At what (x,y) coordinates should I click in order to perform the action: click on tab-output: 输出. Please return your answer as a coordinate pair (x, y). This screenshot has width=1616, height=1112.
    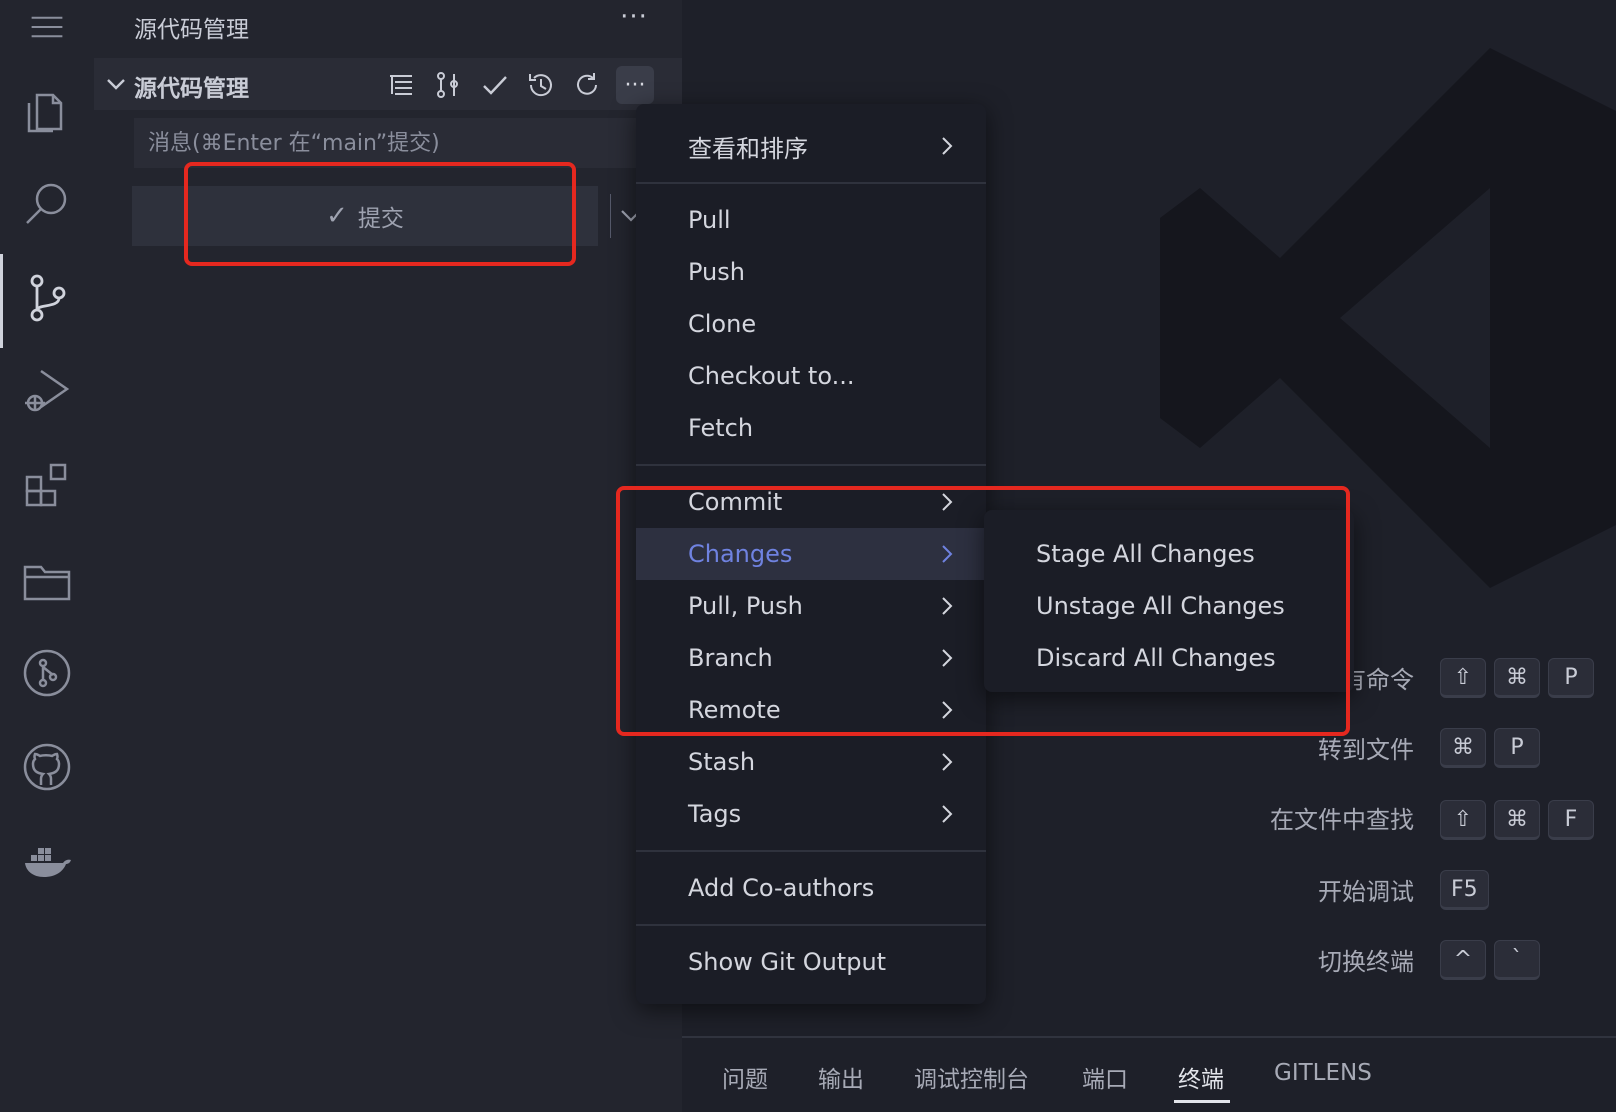
    Looking at the image, I should click on (841, 1077).